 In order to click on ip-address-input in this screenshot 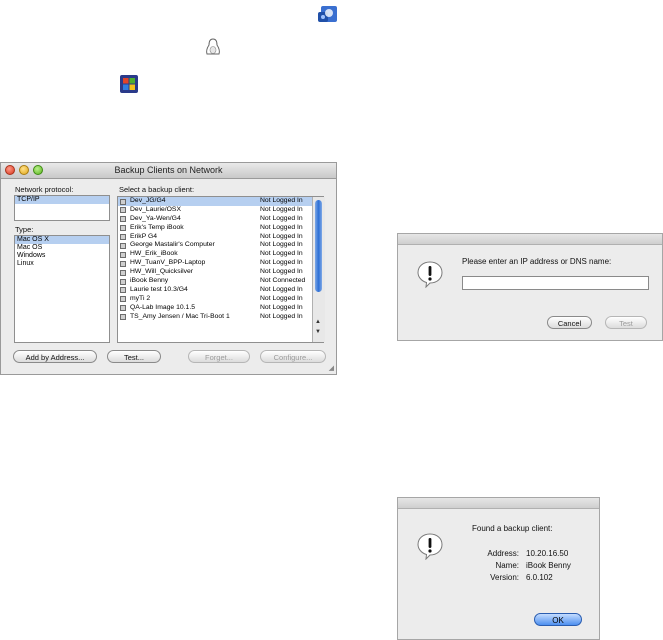, I will do `click(555, 283)`.